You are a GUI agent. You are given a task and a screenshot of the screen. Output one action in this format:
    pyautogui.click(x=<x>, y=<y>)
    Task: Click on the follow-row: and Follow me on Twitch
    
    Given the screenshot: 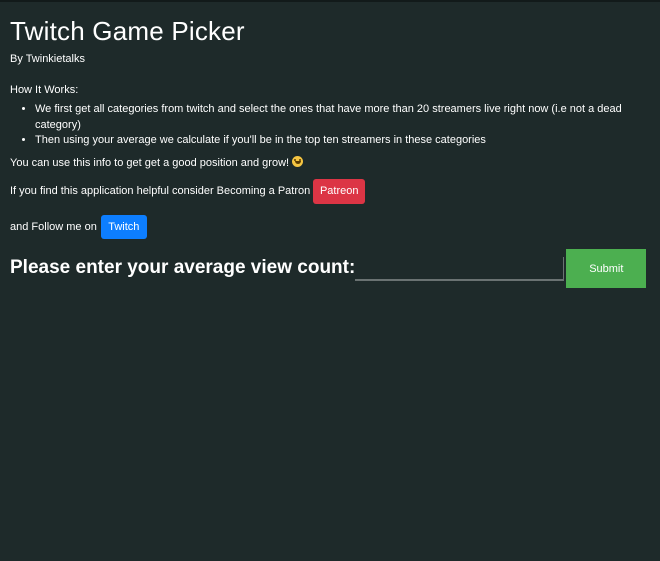 What is the action you would take?
    pyautogui.click(x=330, y=226)
    